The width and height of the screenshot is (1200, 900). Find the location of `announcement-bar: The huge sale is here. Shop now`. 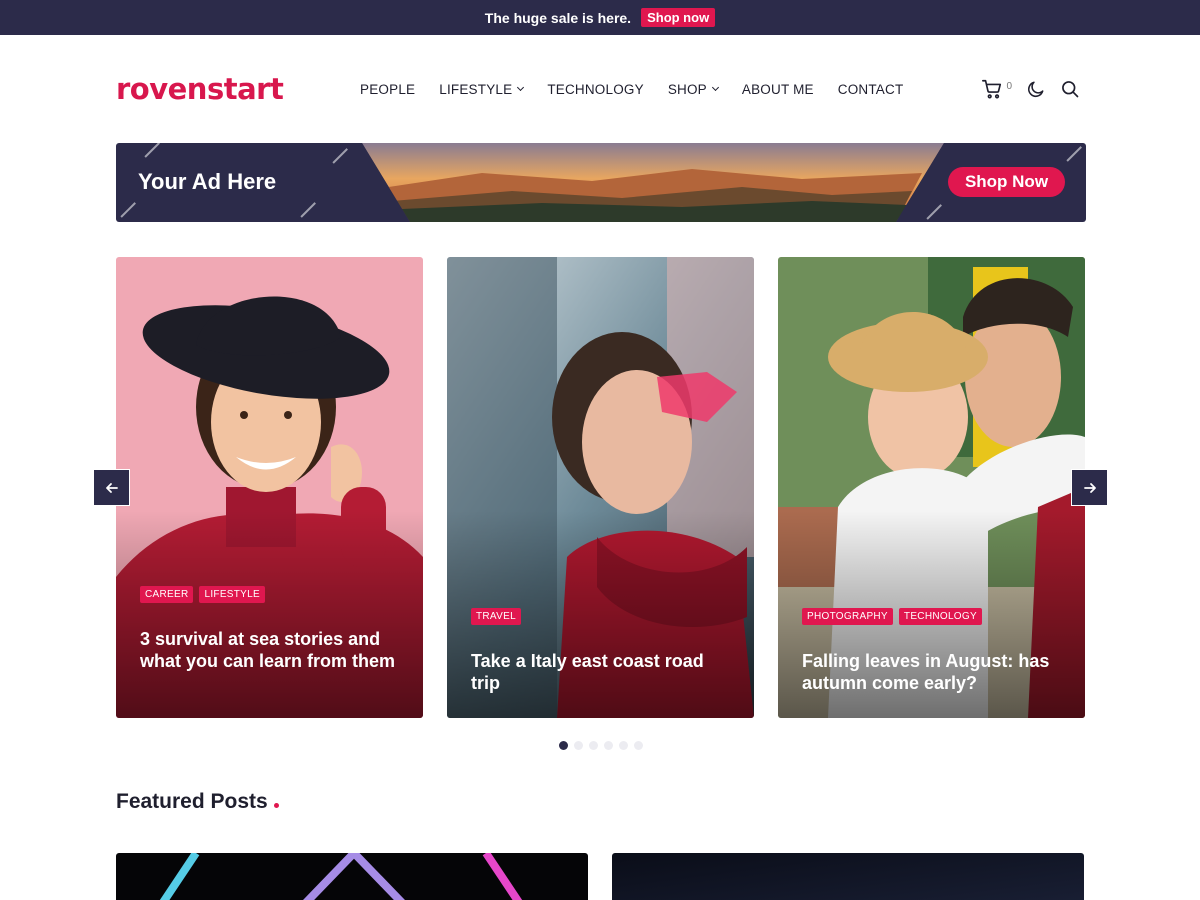

announcement-bar: The huge sale is here. Shop now is located at coordinates (600, 17).